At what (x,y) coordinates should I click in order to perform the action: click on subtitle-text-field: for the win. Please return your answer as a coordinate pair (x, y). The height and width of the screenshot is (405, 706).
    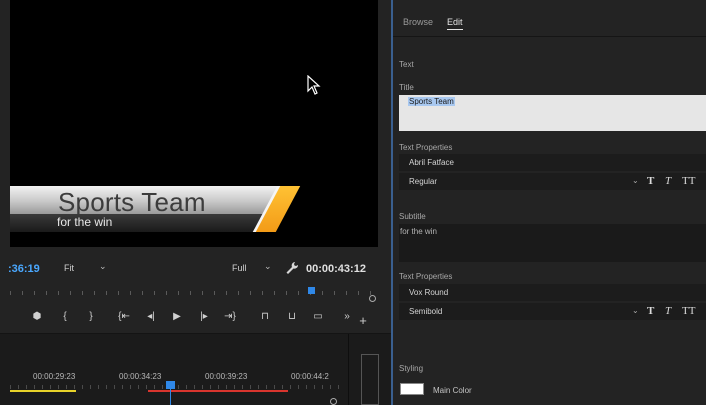
    Looking at the image, I should click on (552, 243).